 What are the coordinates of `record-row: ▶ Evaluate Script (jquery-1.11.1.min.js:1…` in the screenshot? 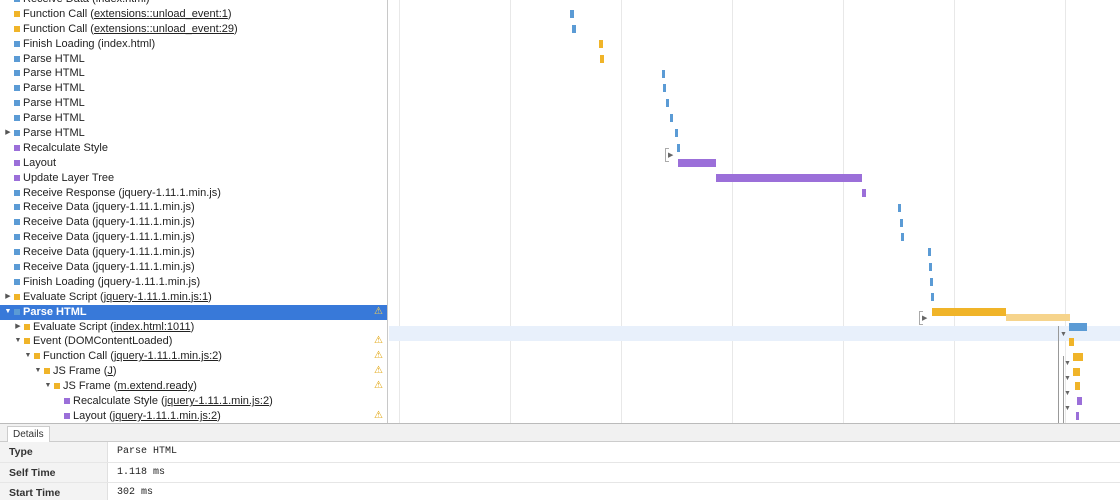 It's located at (193, 297).